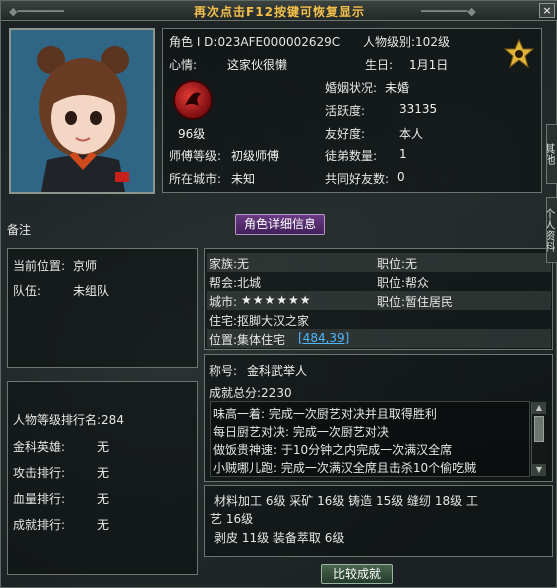  I want to click on apprentice-value: 1, so click(403, 154).